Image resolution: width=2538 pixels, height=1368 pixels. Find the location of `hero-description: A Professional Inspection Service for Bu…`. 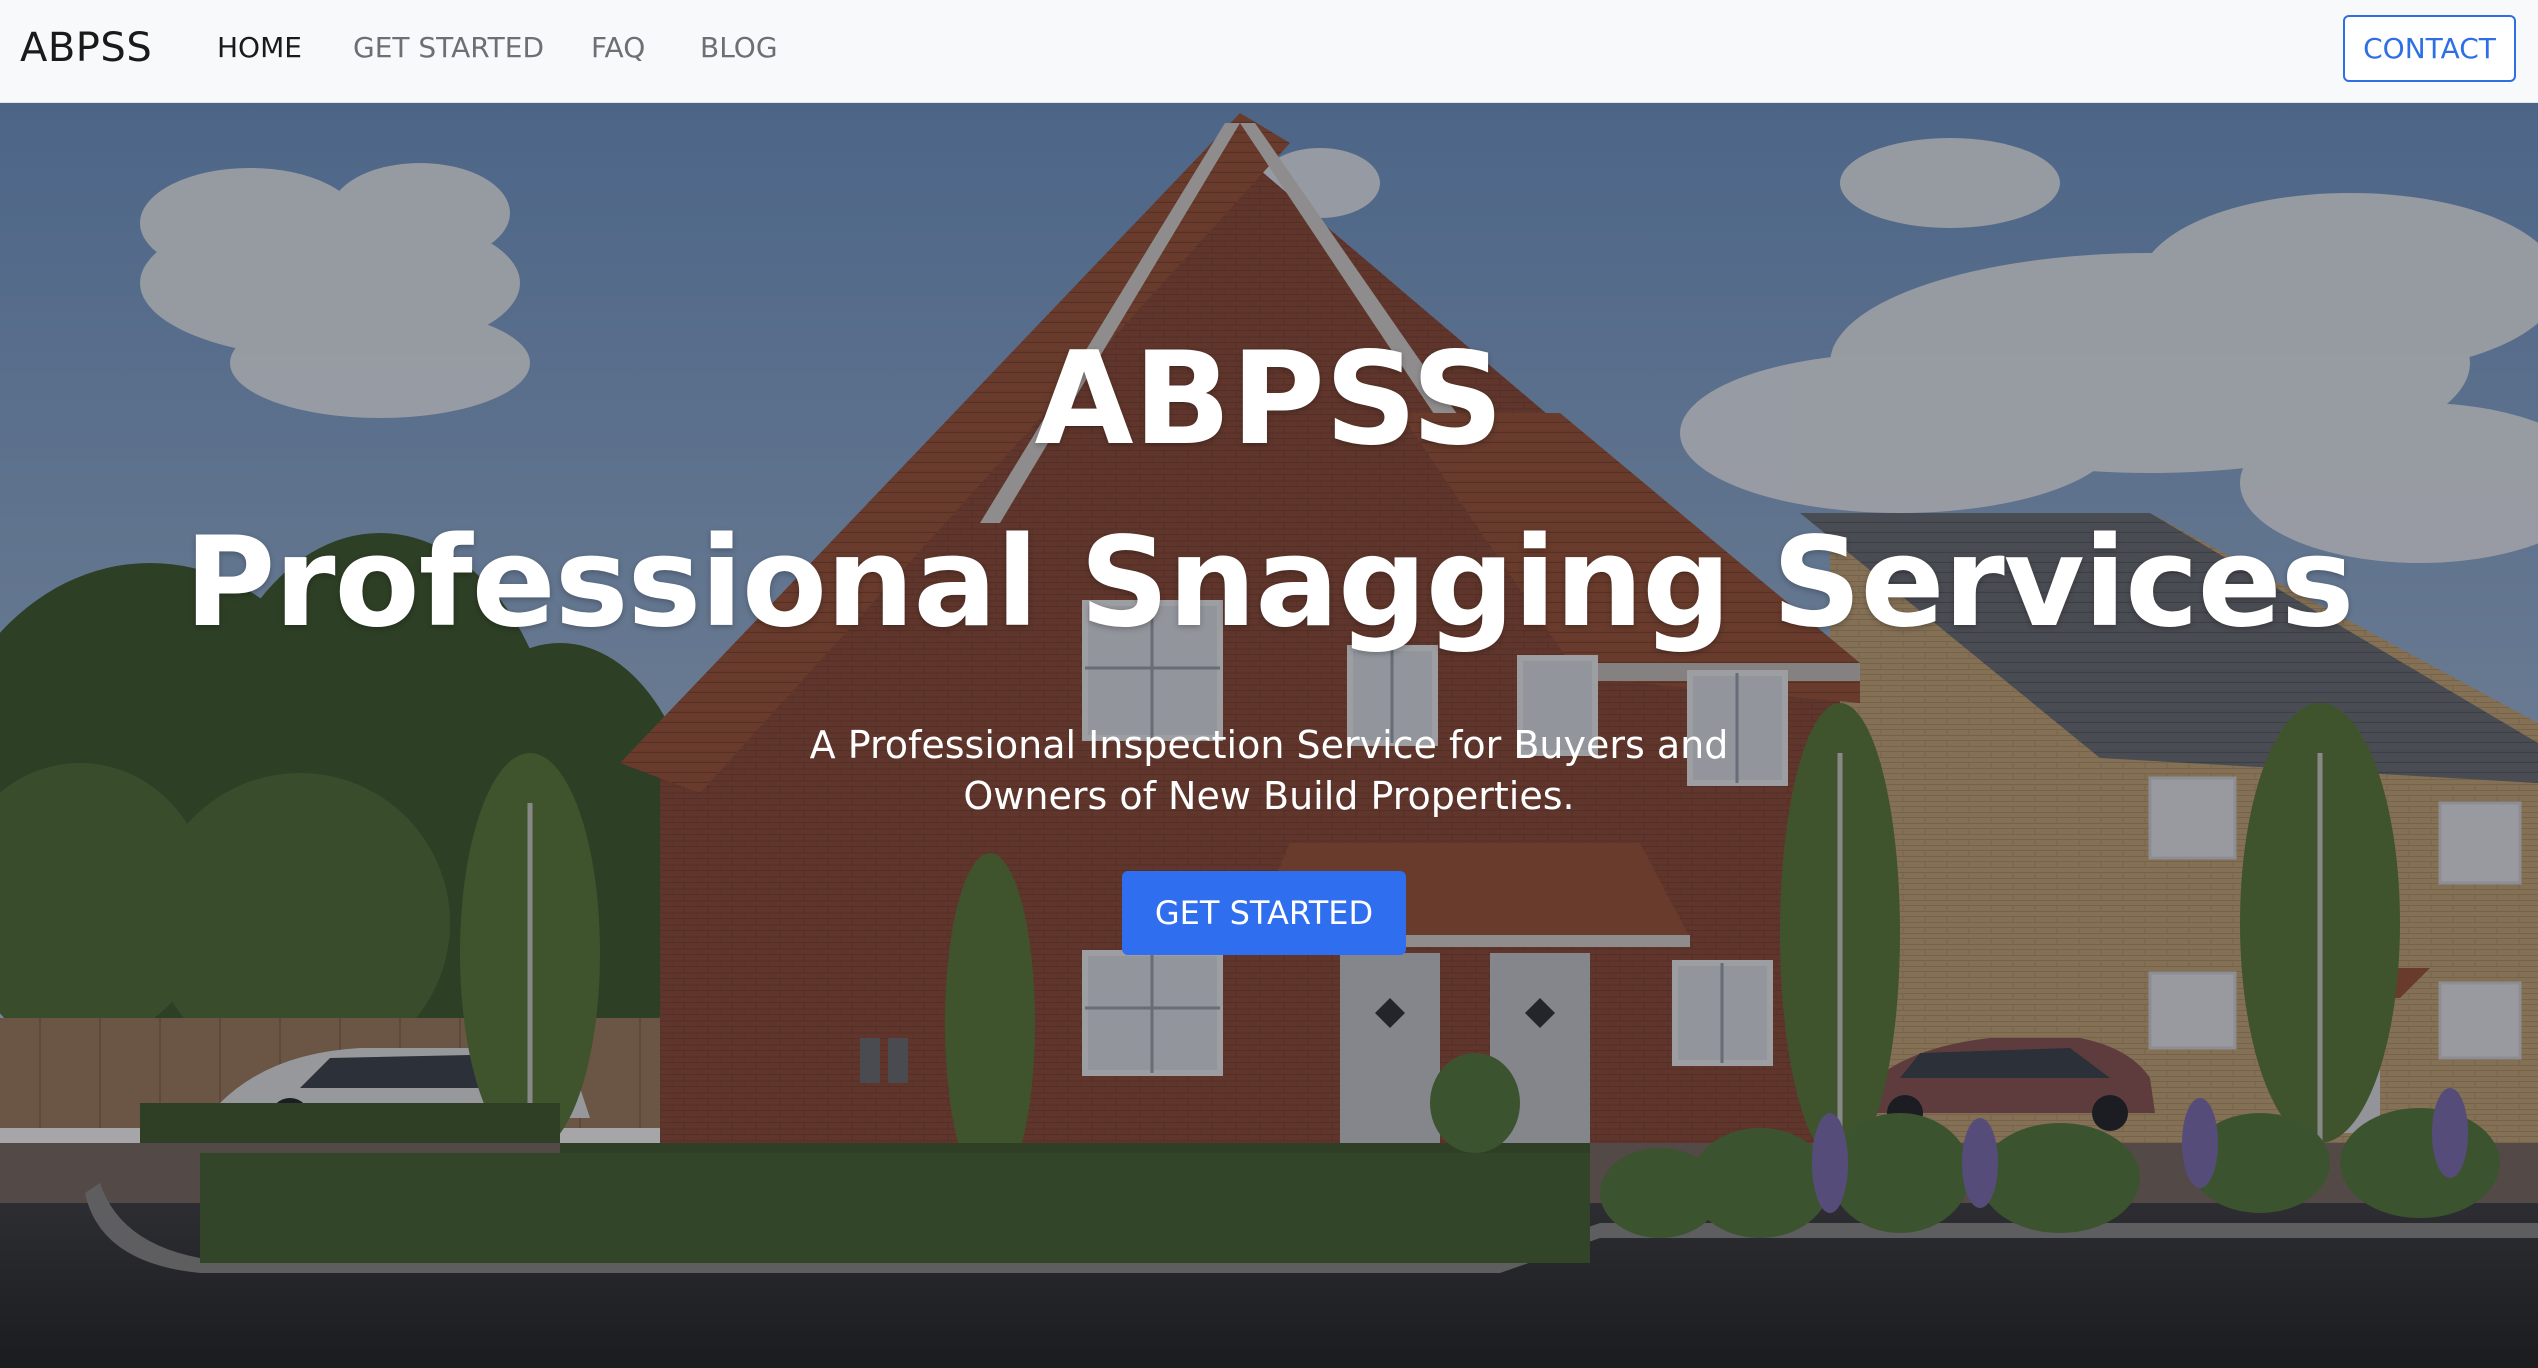

hero-description: A Professional Inspection Service for Bu… is located at coordinates (1269, 770).